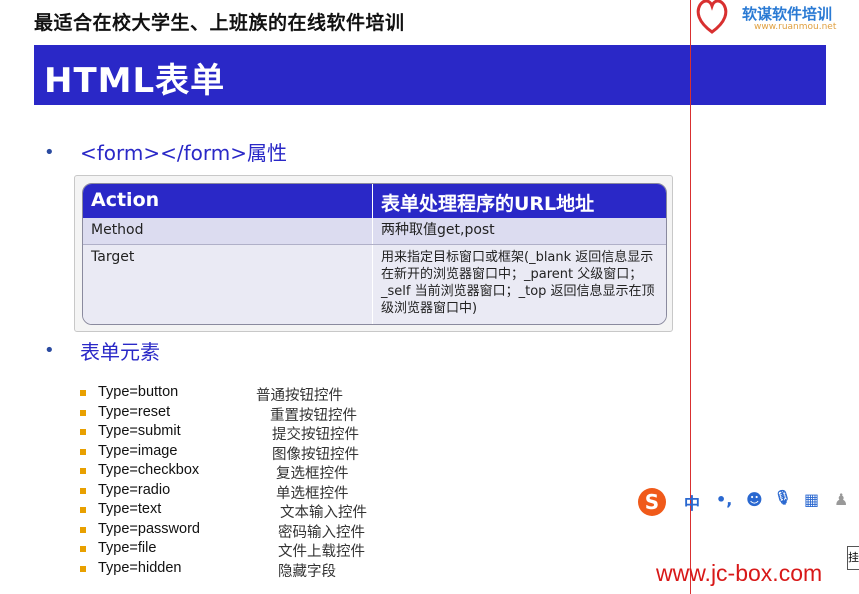 This screenshot has width=859, height=594. I want to click on slide-title: HTML表单, so click(135, 81).